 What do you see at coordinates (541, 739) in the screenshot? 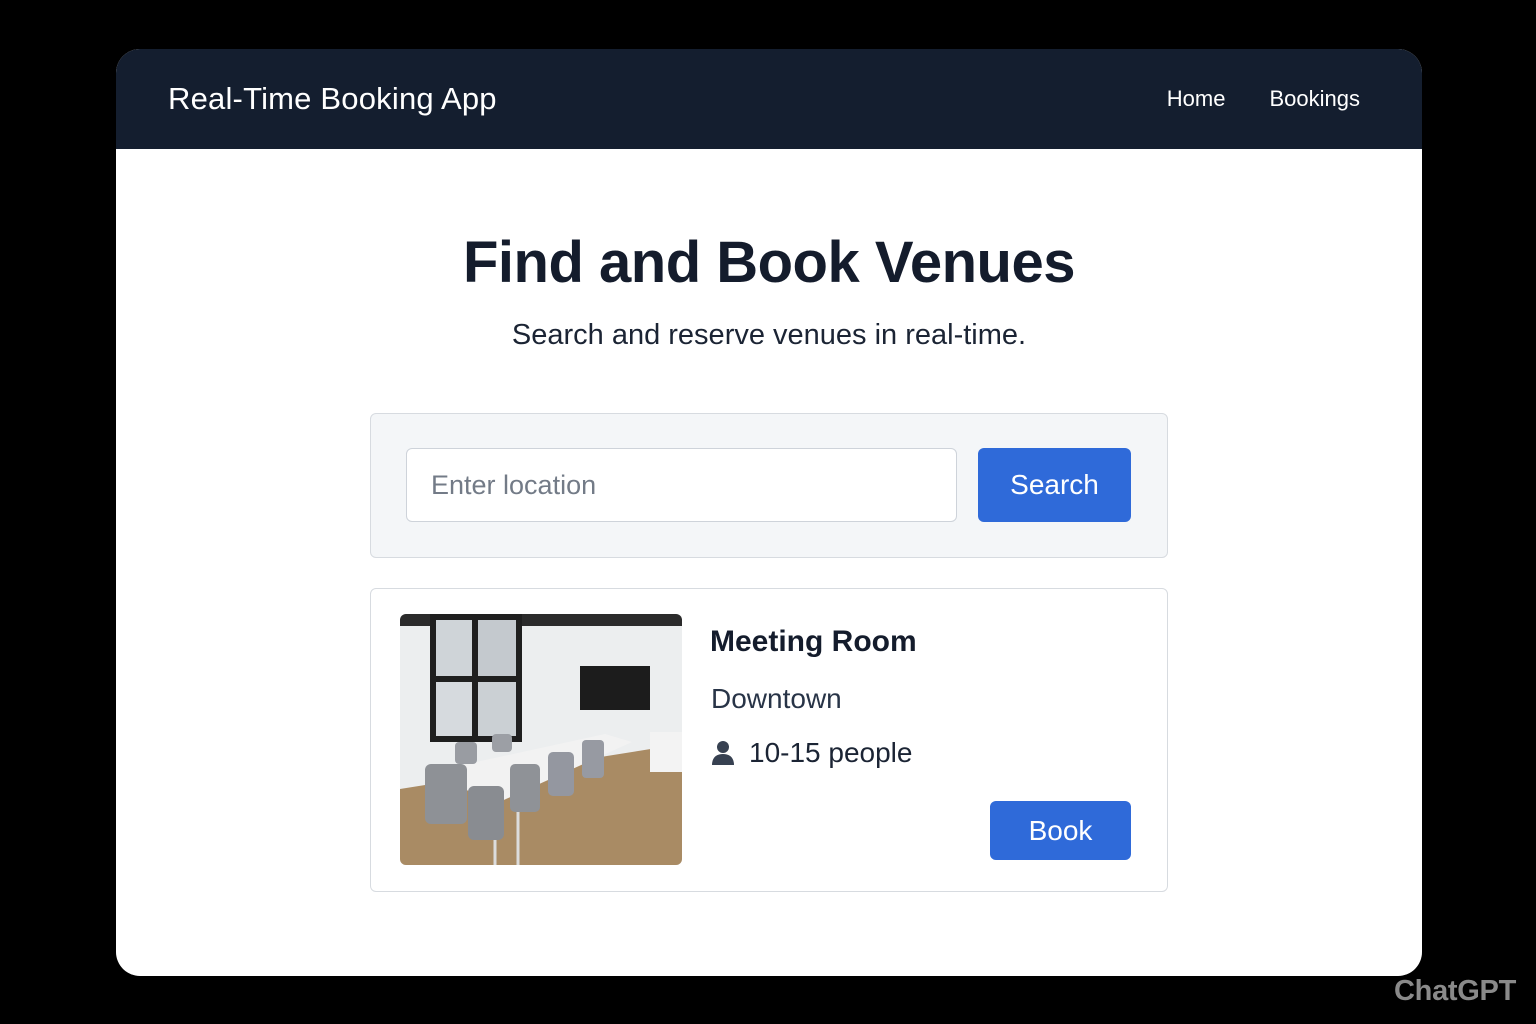
I see `meeting-room-photo` at bounding box center [541, 739].